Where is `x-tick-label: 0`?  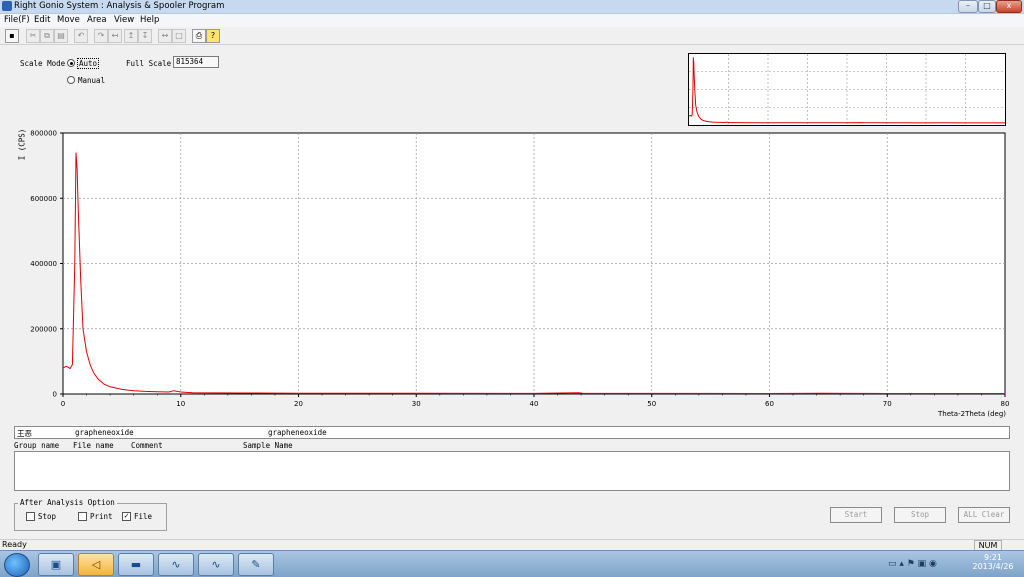 x-tick-label: 0 is located at coordinates (63, 404).